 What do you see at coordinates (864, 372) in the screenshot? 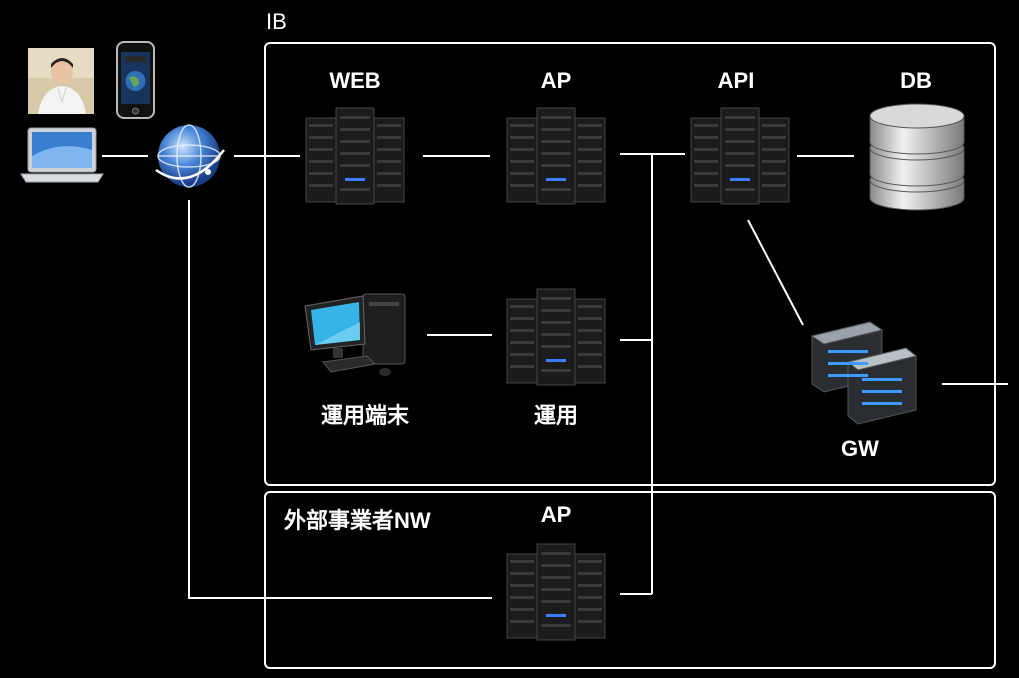
I see `gateway-server-icon` at bounding box center [864, 372].